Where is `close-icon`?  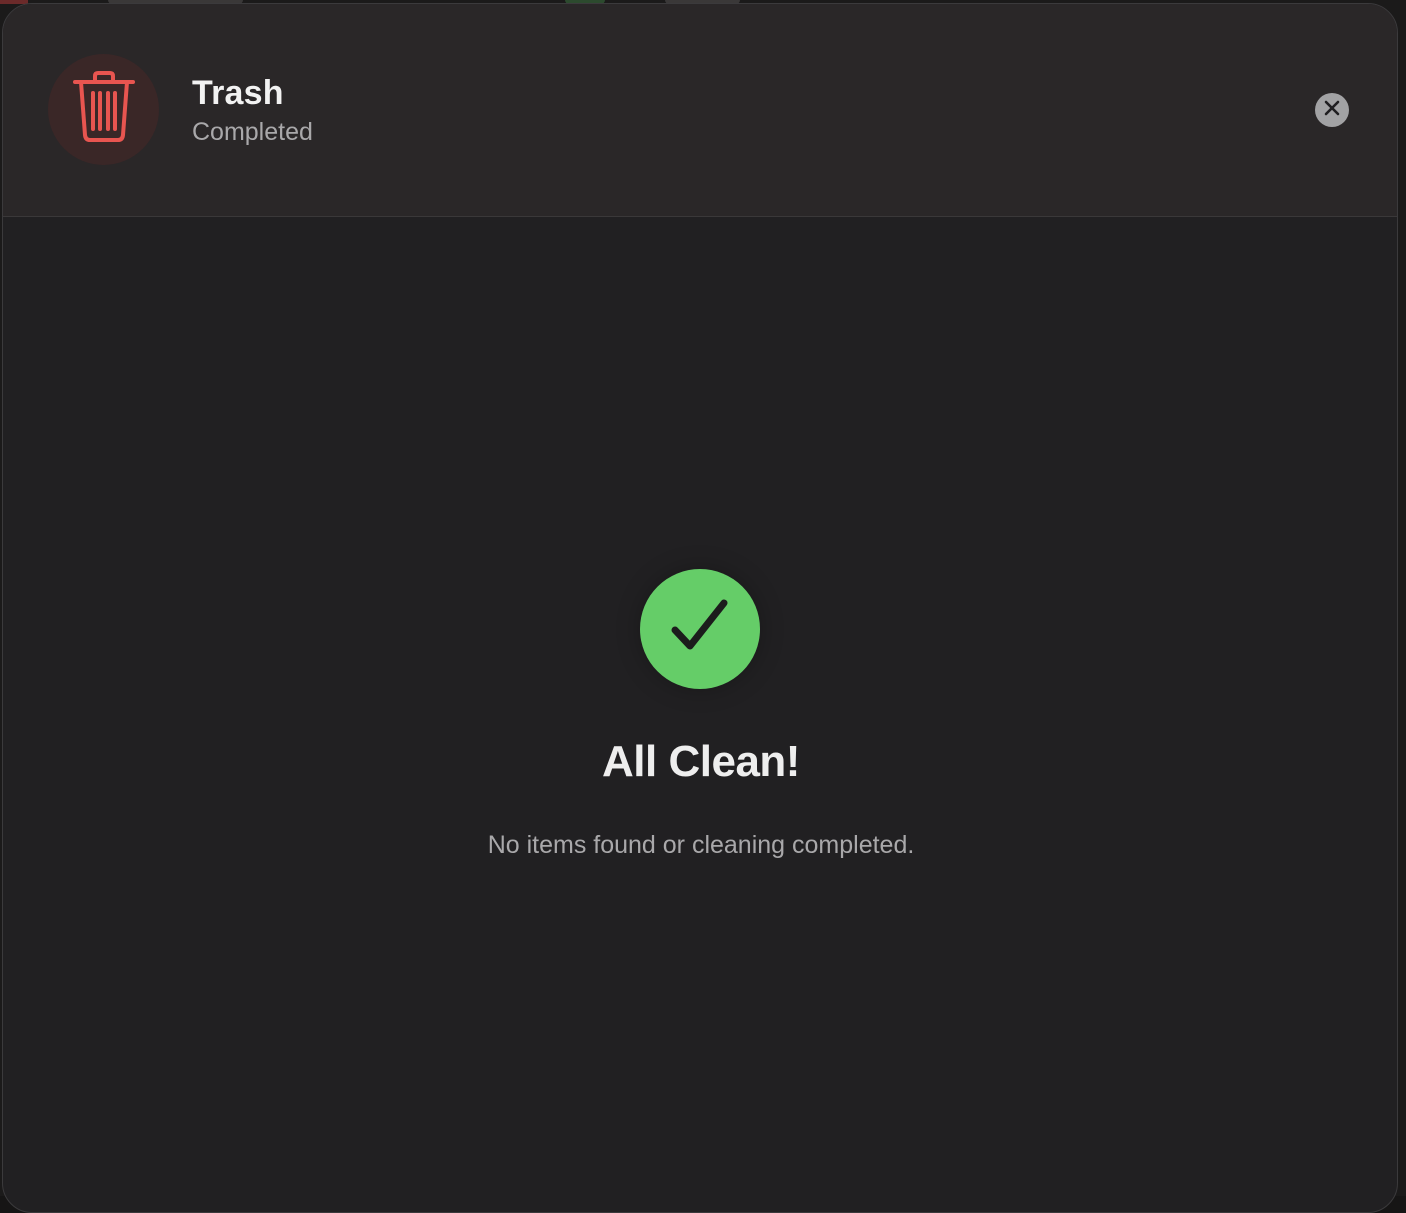 close-icon is located at coordinates (1332, 110).